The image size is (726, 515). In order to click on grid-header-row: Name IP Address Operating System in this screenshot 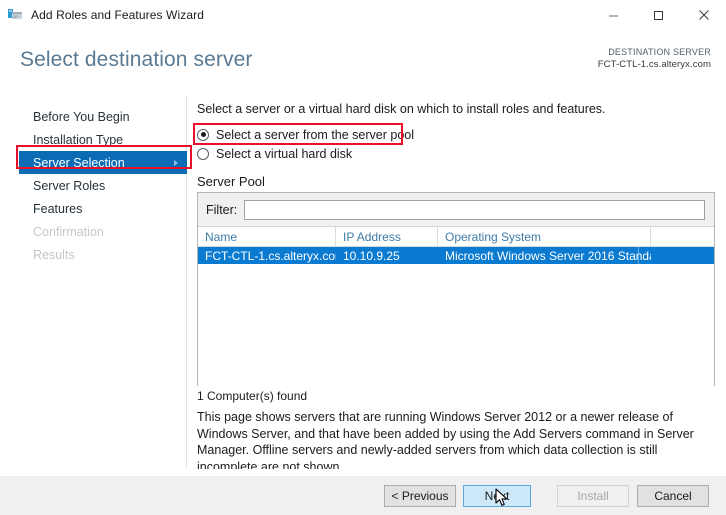, I will do `click(456, 236)`.